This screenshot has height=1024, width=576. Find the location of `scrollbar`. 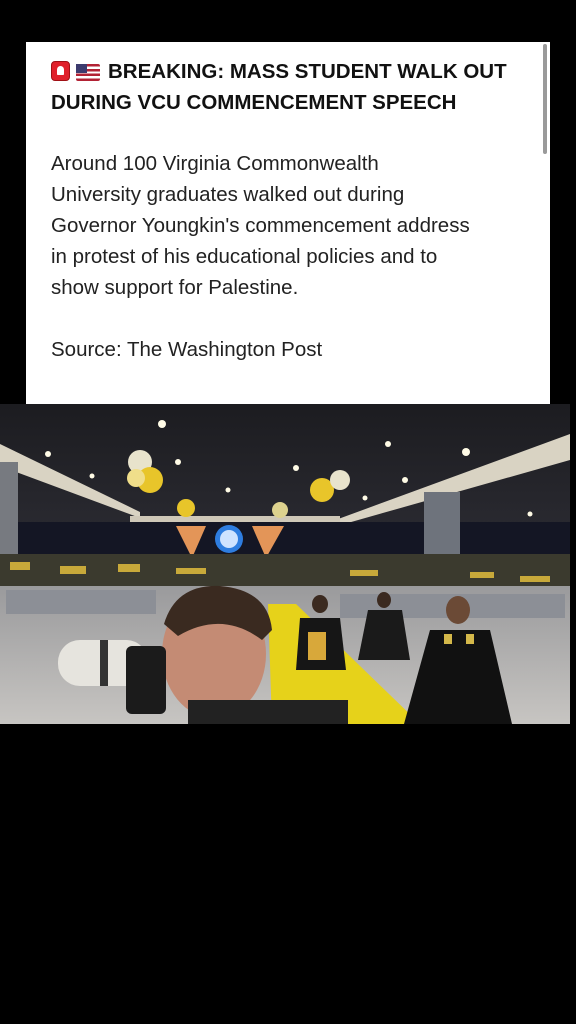

scrollbar is located at coordinates (545, 99).